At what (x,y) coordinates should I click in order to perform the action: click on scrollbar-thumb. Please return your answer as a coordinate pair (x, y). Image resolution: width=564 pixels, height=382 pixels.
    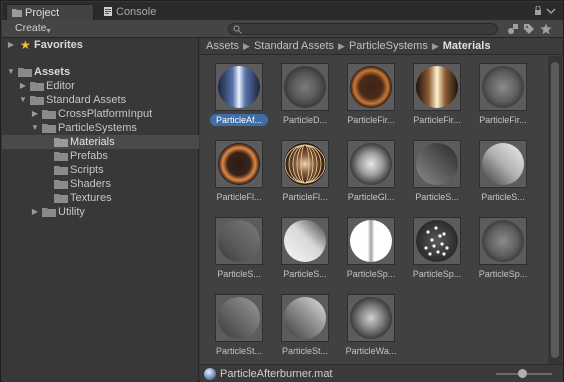
    Looking at the image, I should click on (555, 210).